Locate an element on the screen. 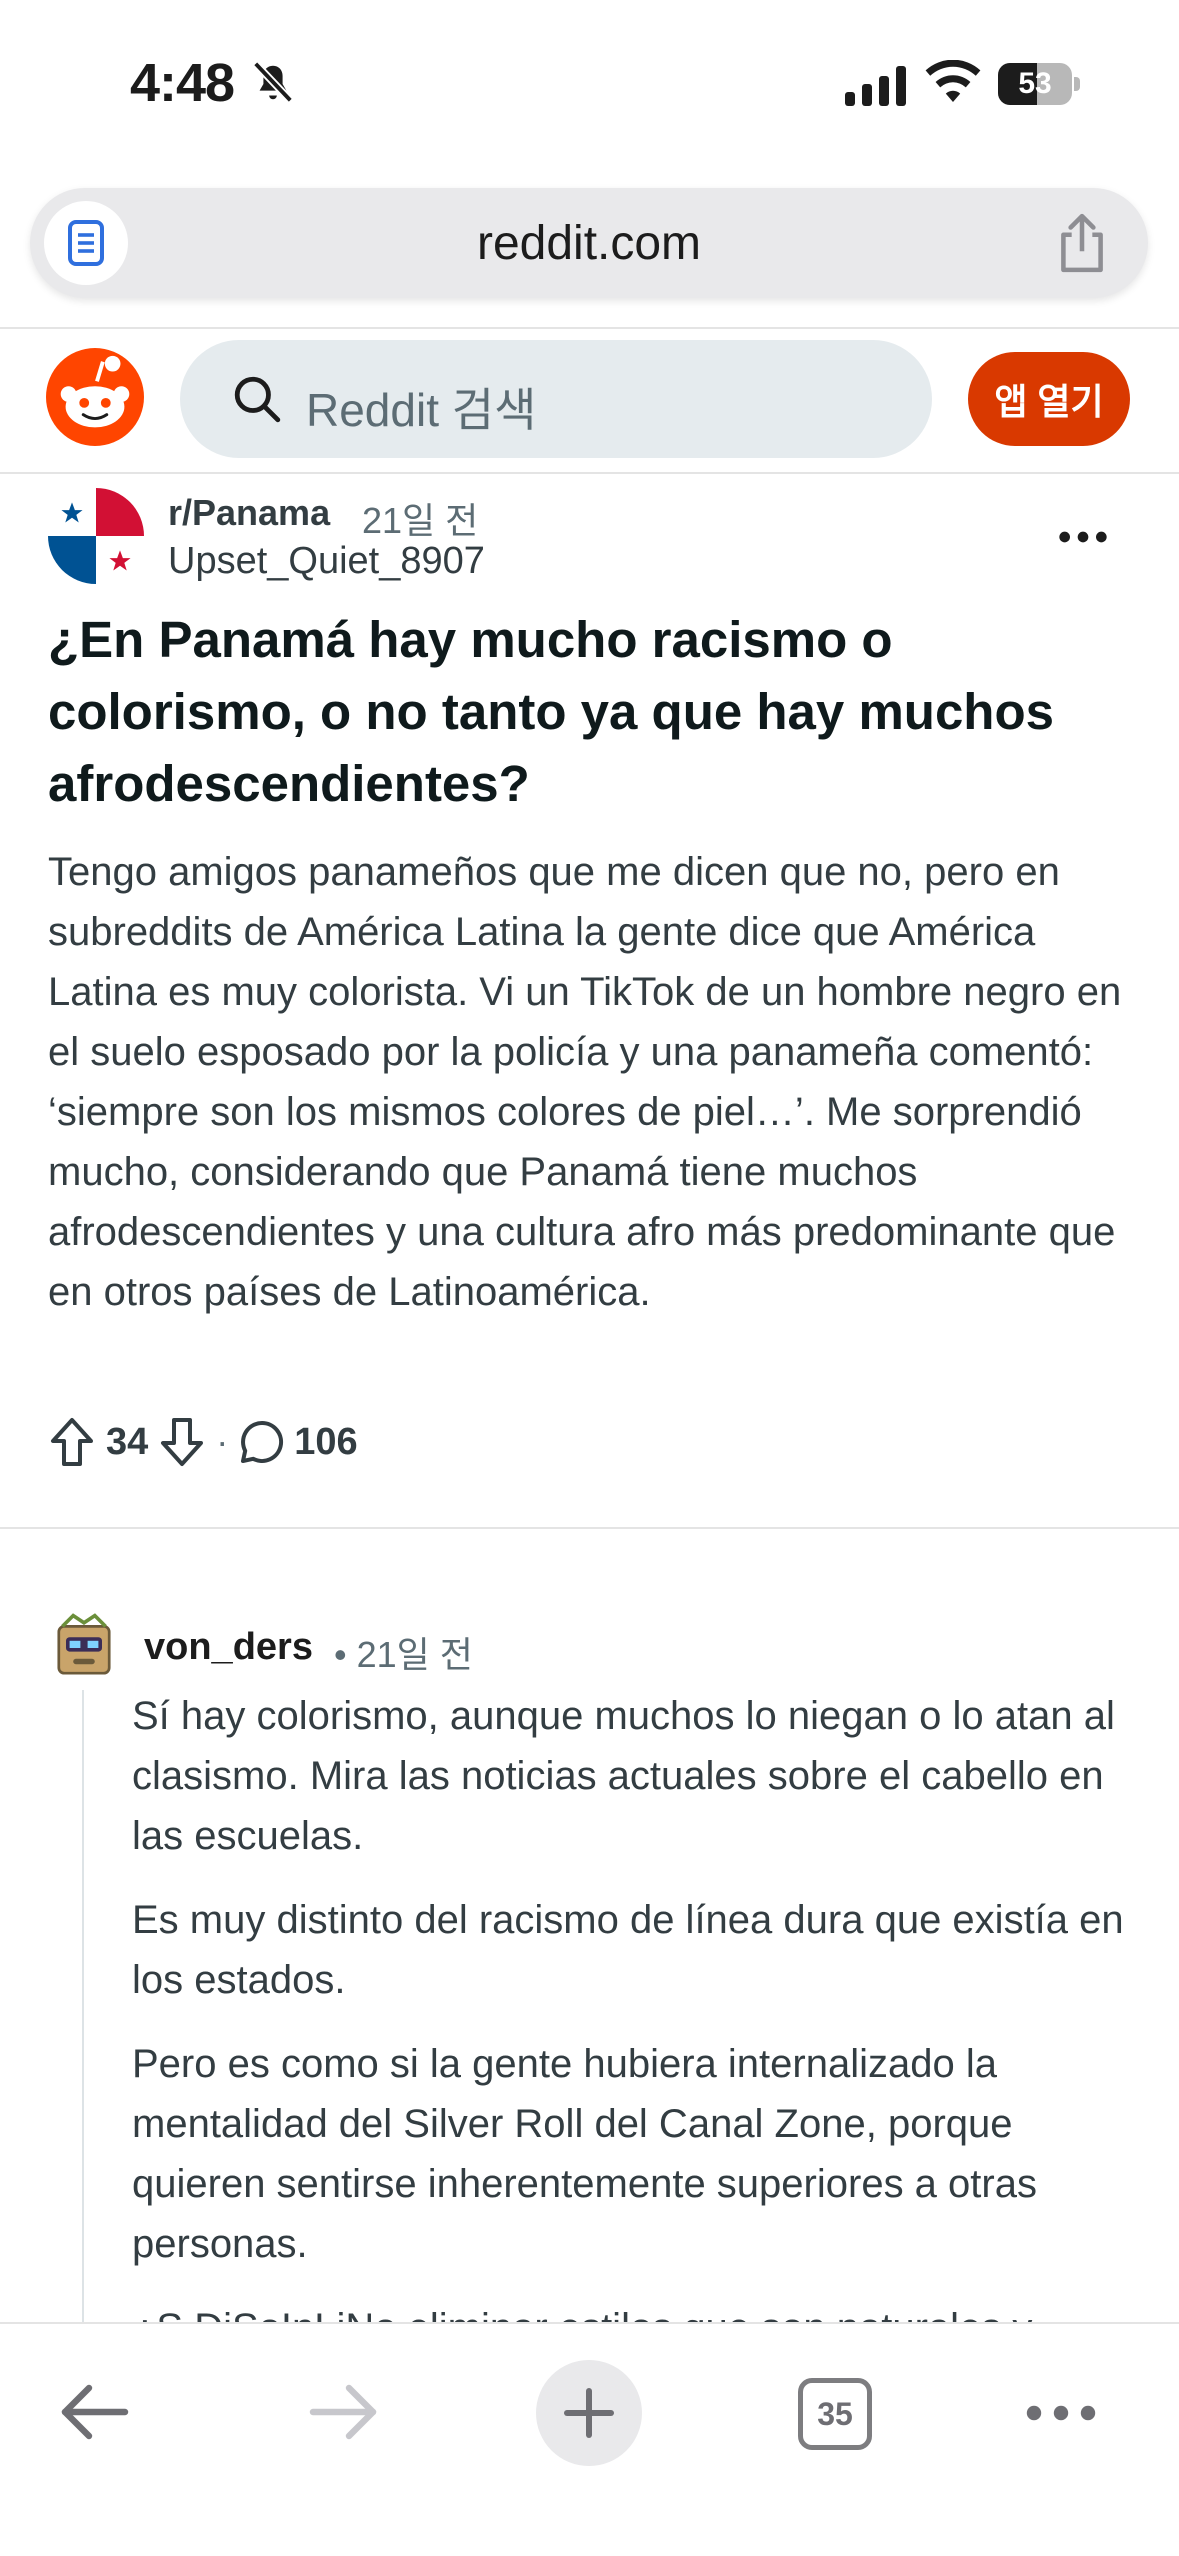 Image resolution: width=1179 pixels, height=2556 pixels. search-icon is located at coordinates (257, 399).